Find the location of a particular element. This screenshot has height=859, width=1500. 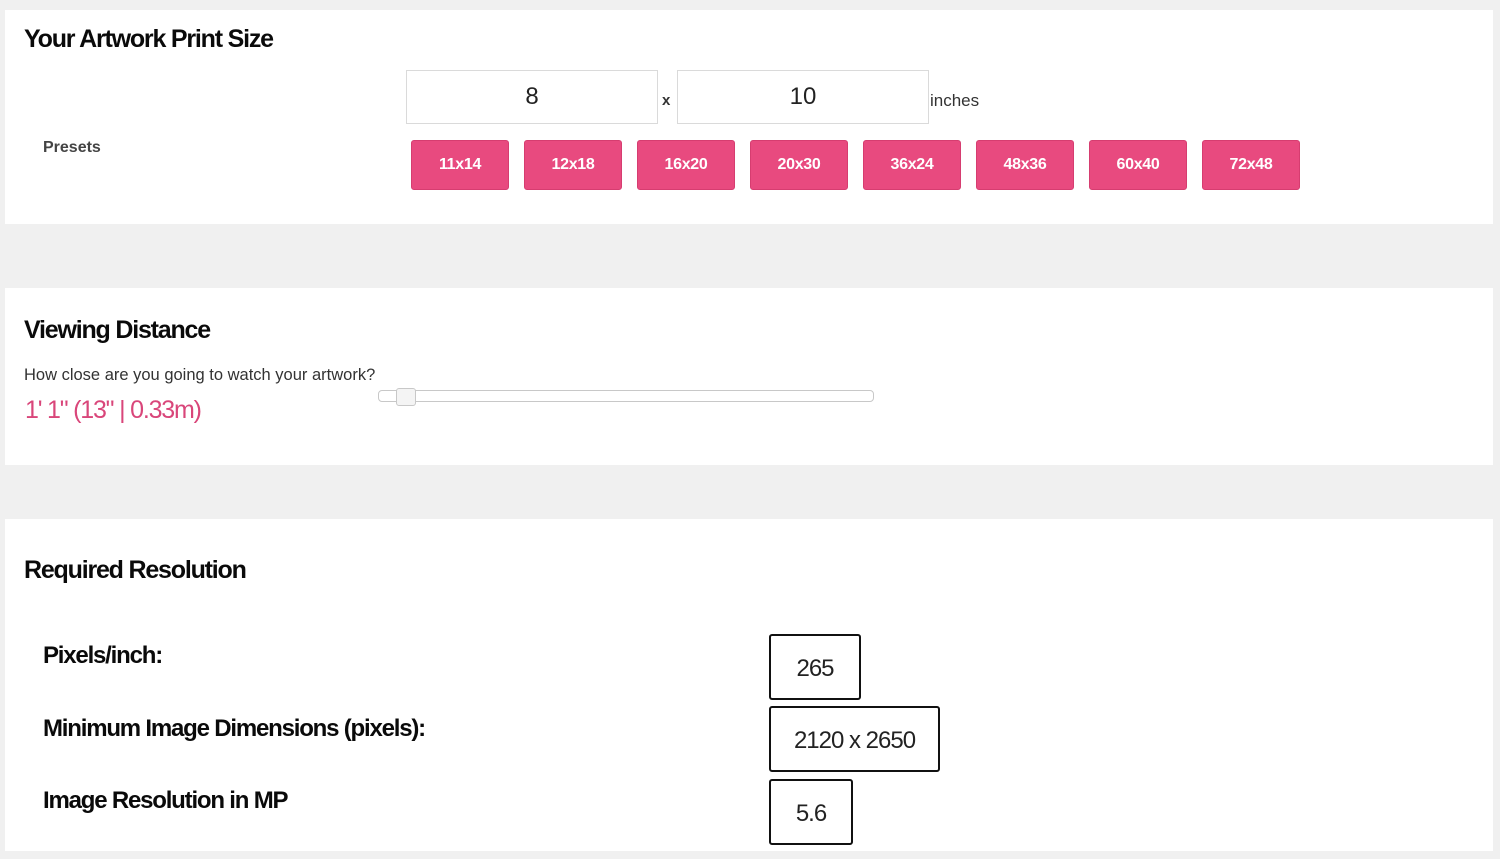

megapixels-value: 5.6 is located at coordinates (811, 812).